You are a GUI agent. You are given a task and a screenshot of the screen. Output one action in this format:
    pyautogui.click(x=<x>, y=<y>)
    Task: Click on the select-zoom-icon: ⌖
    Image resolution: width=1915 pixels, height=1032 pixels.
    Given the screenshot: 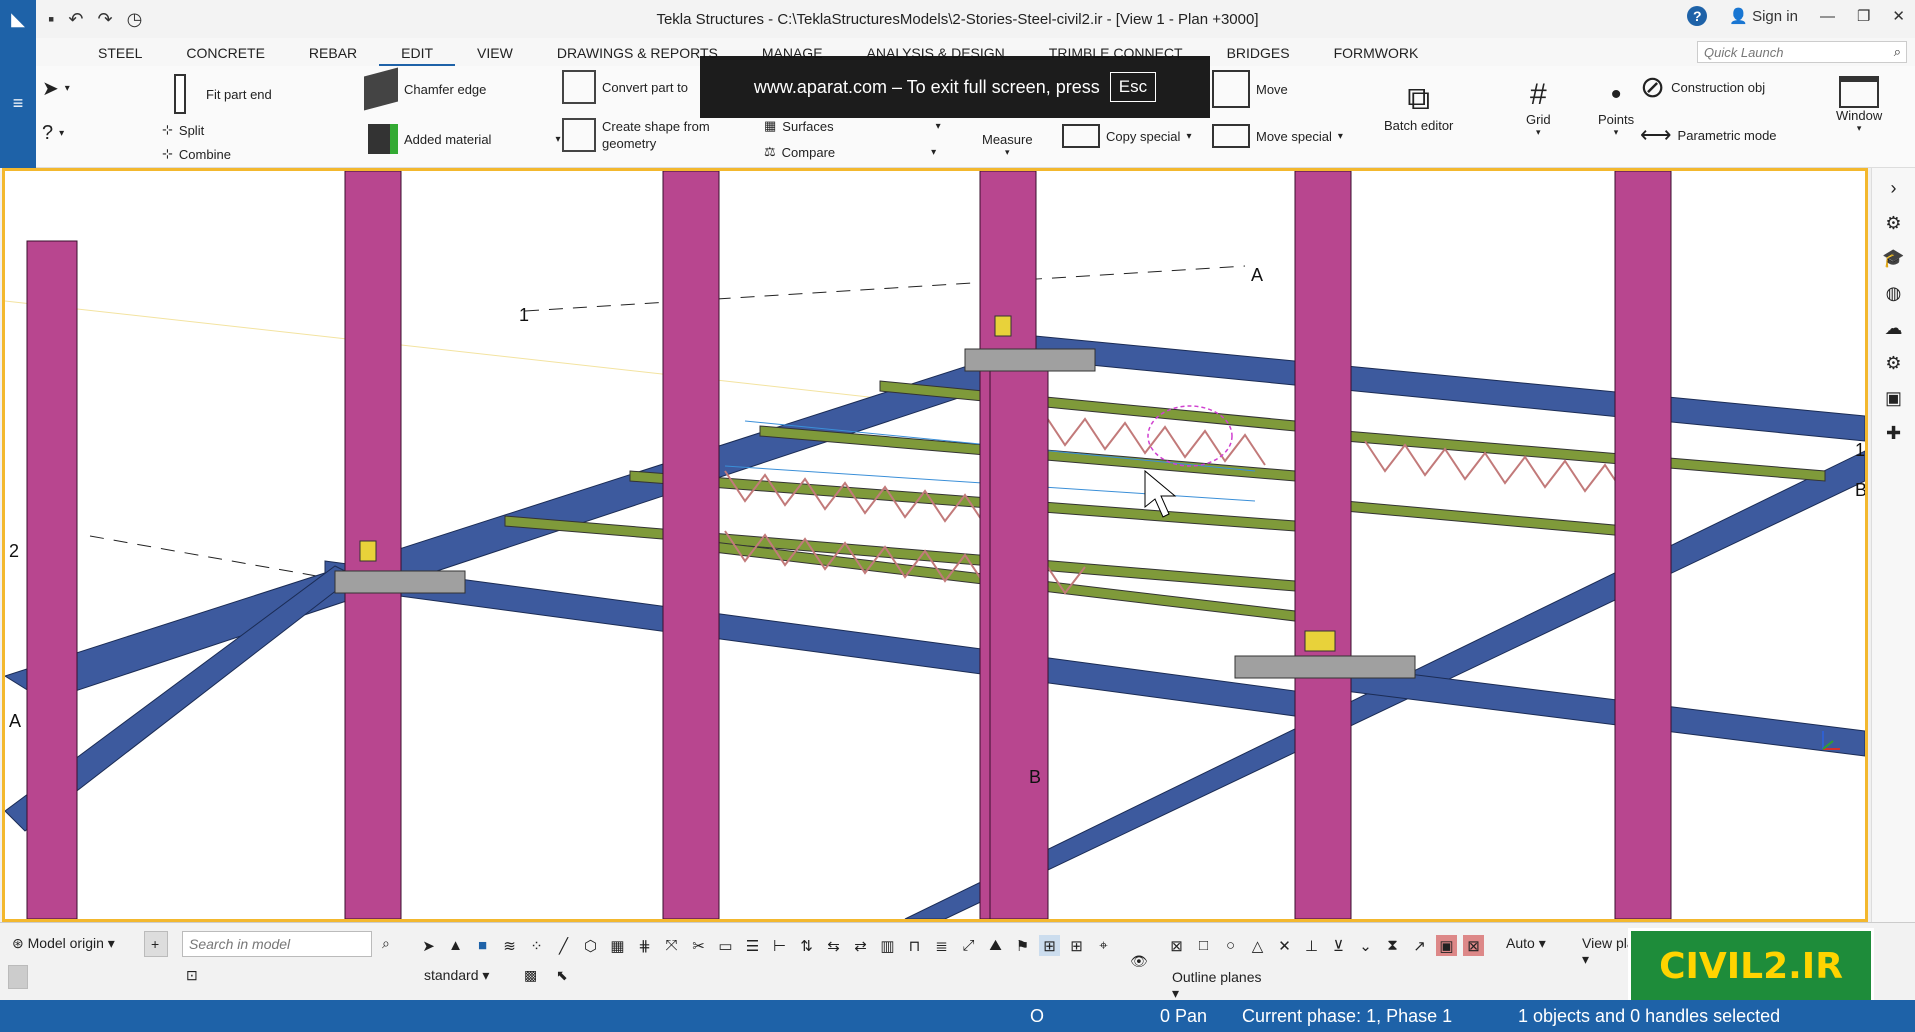 What is the action you would take?
    pyautogui.click(x=1103, y=945)
    